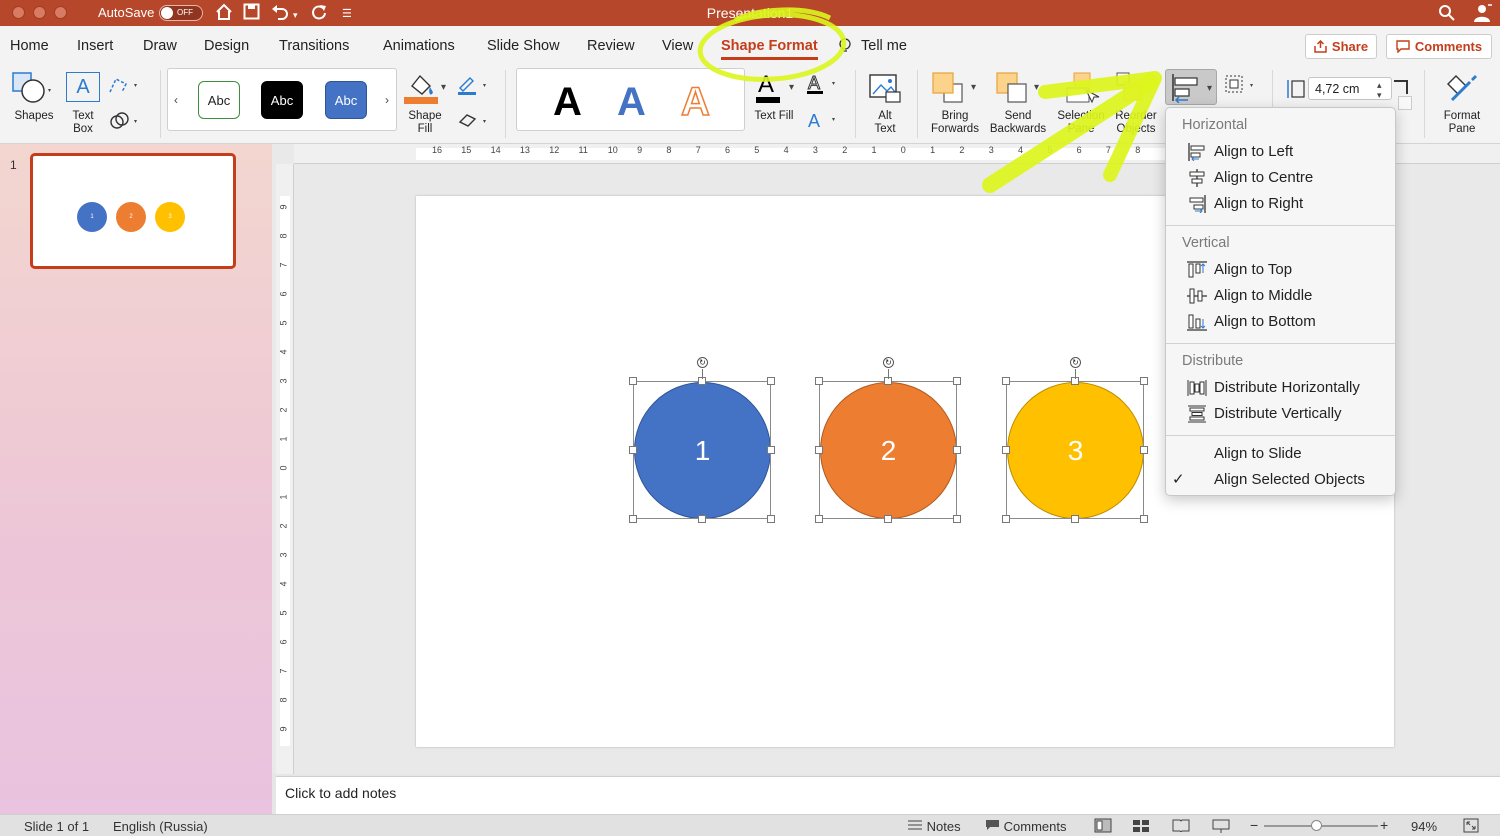  I want to click on zoom-slider-thumb, so click(1316, 825).